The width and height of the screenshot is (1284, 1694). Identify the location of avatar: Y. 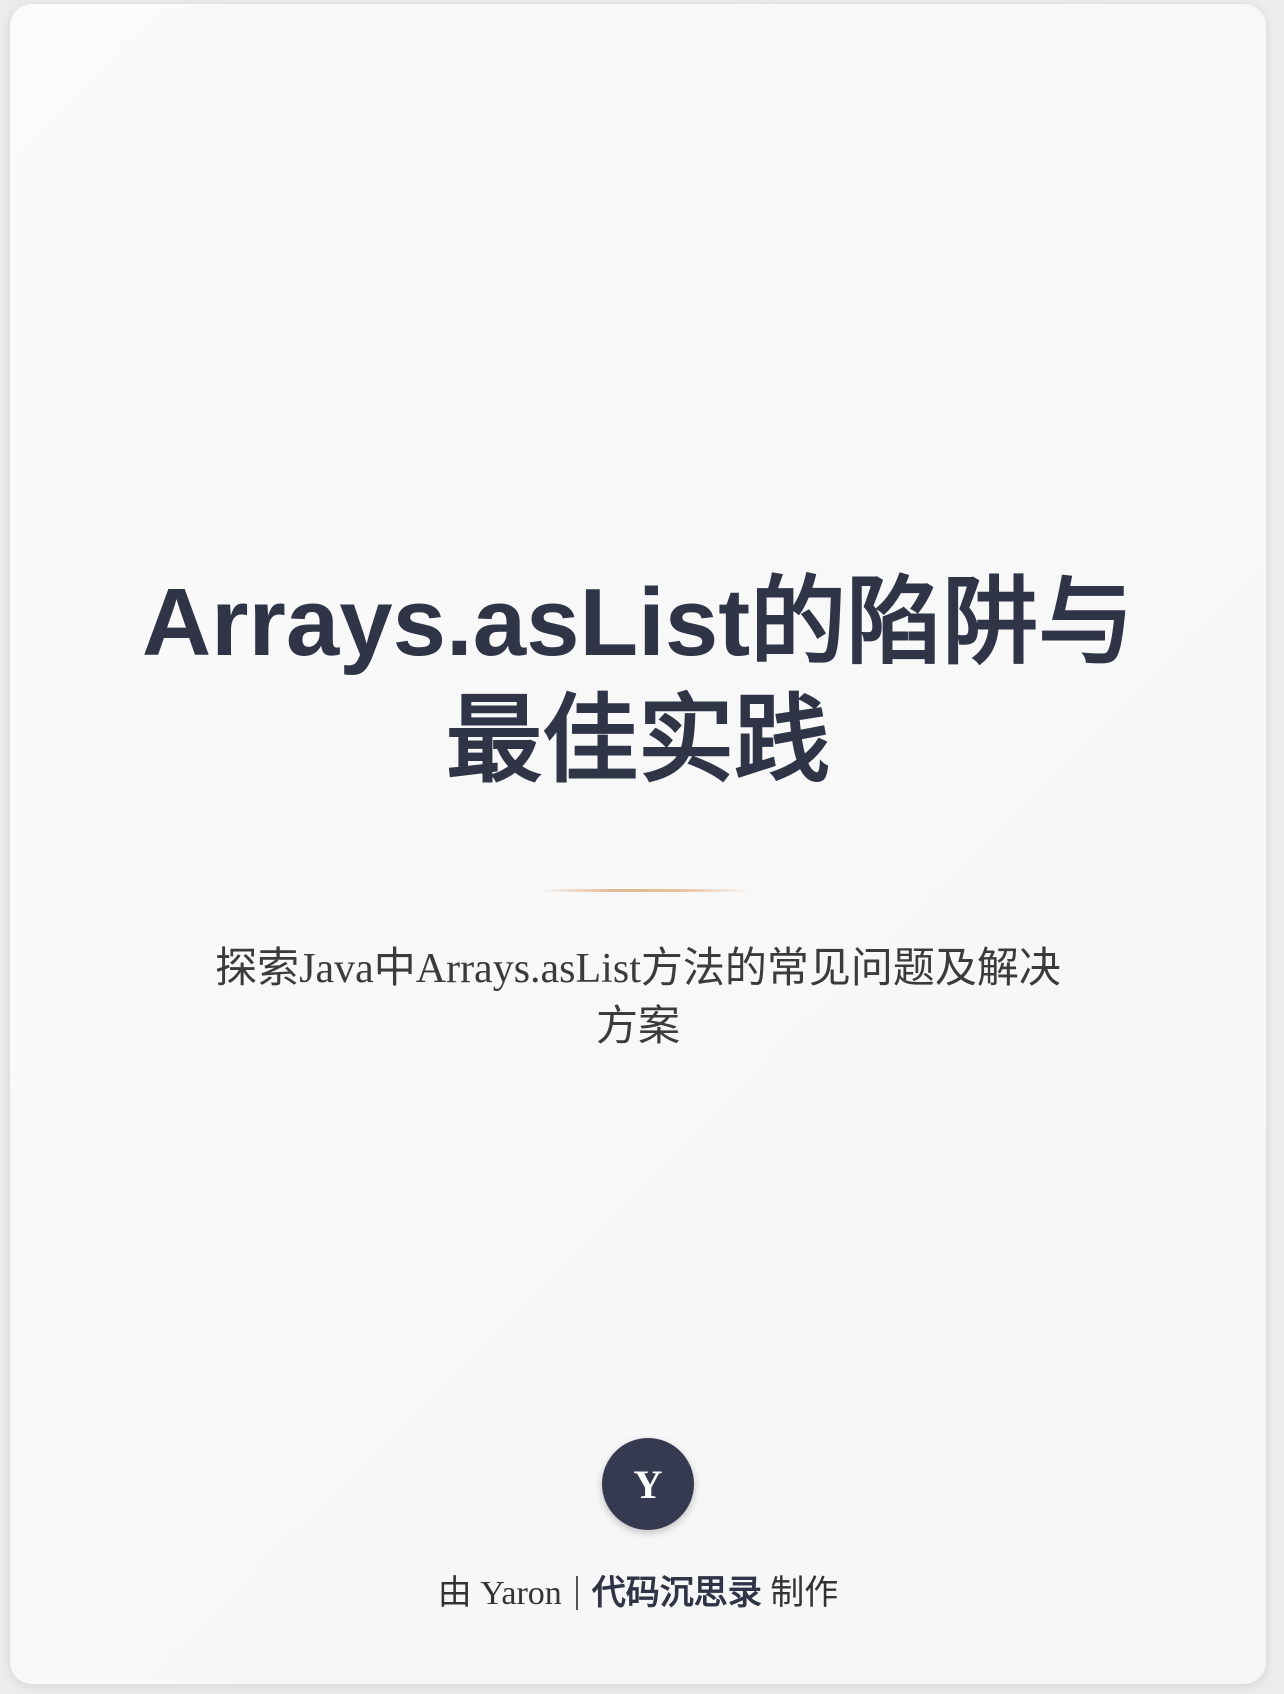
(648, 1484).